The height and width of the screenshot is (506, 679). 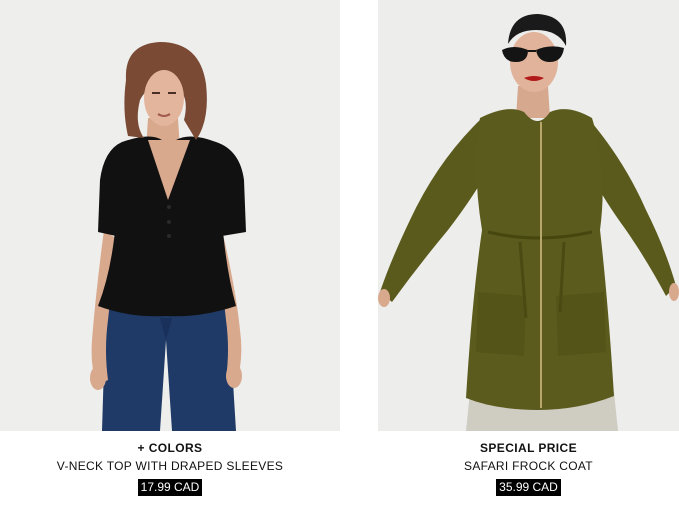 I want to click on product-badge: + COLORS, so click(x=170, y=448).